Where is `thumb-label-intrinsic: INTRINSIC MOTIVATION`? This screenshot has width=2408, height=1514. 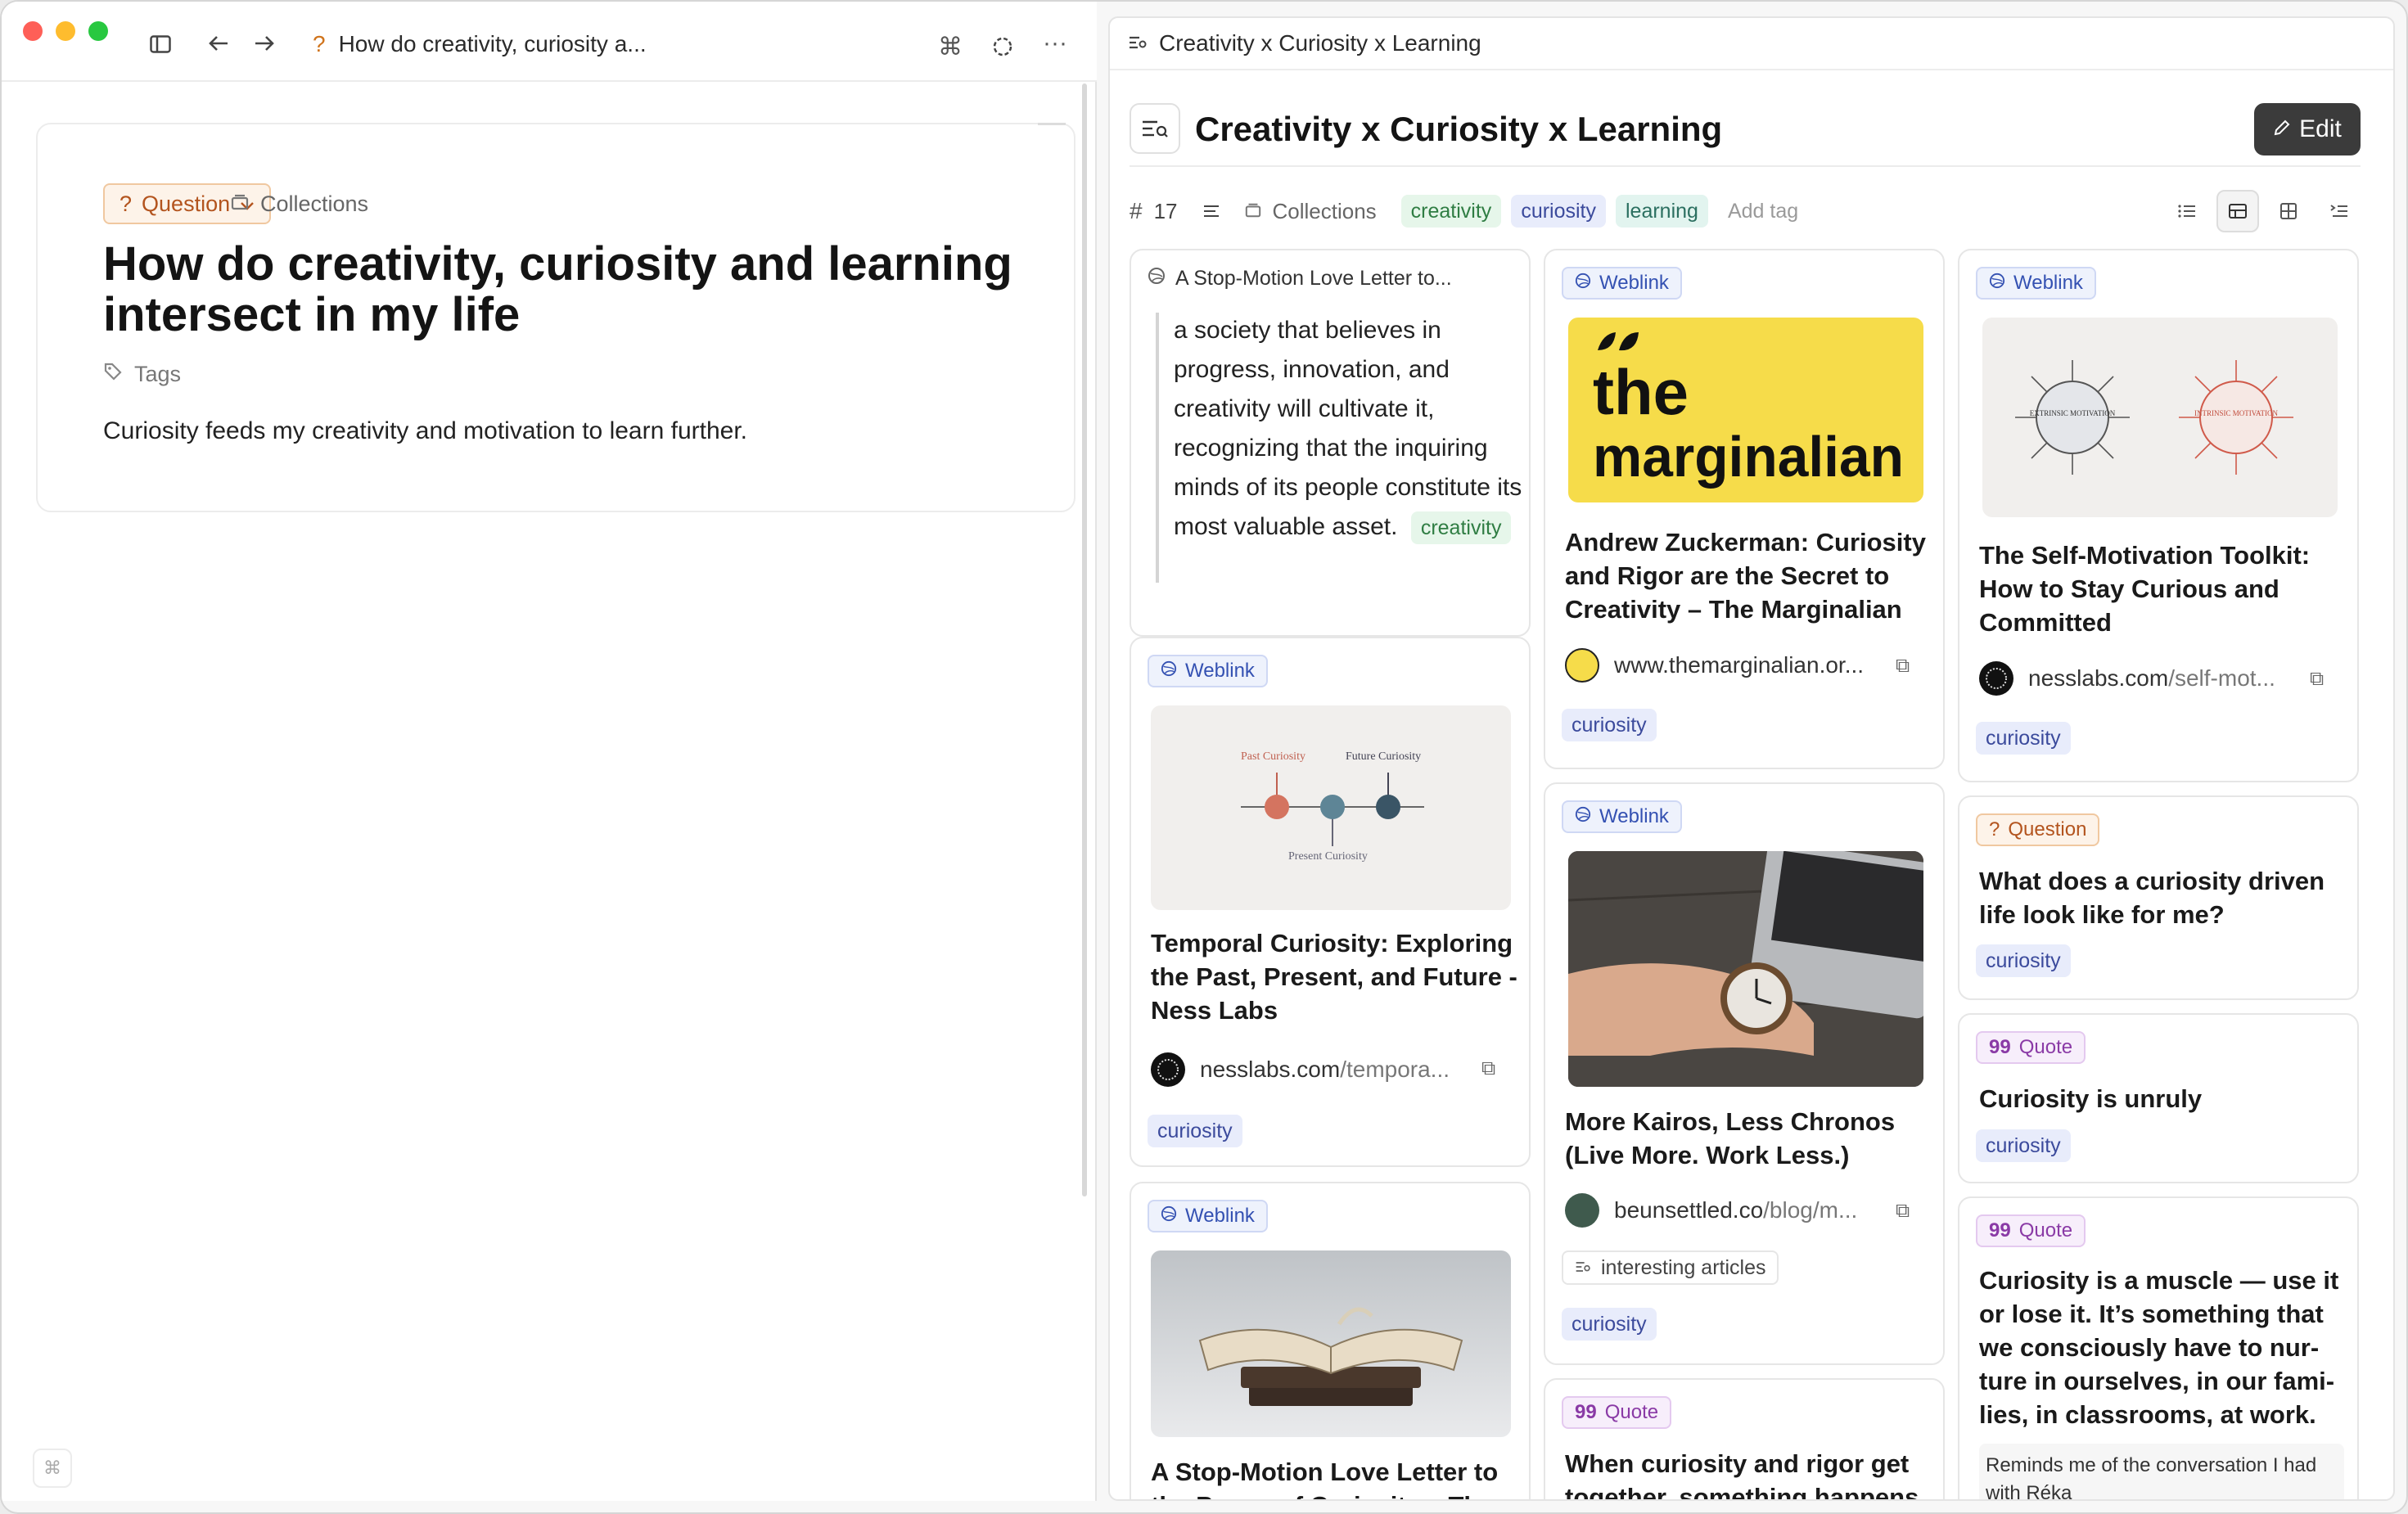
thumb-label-intrinsic: INTRINSIC MOTIVATION is located at coordinates (2236, 413).